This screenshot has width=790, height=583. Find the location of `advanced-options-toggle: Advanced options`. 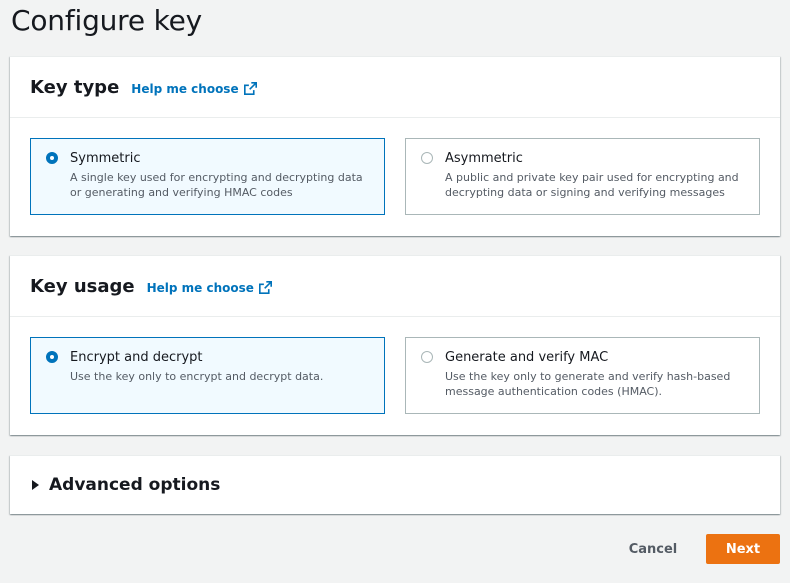

advanced-options-toggle: Advanced options is located at coordinates (395, 484).